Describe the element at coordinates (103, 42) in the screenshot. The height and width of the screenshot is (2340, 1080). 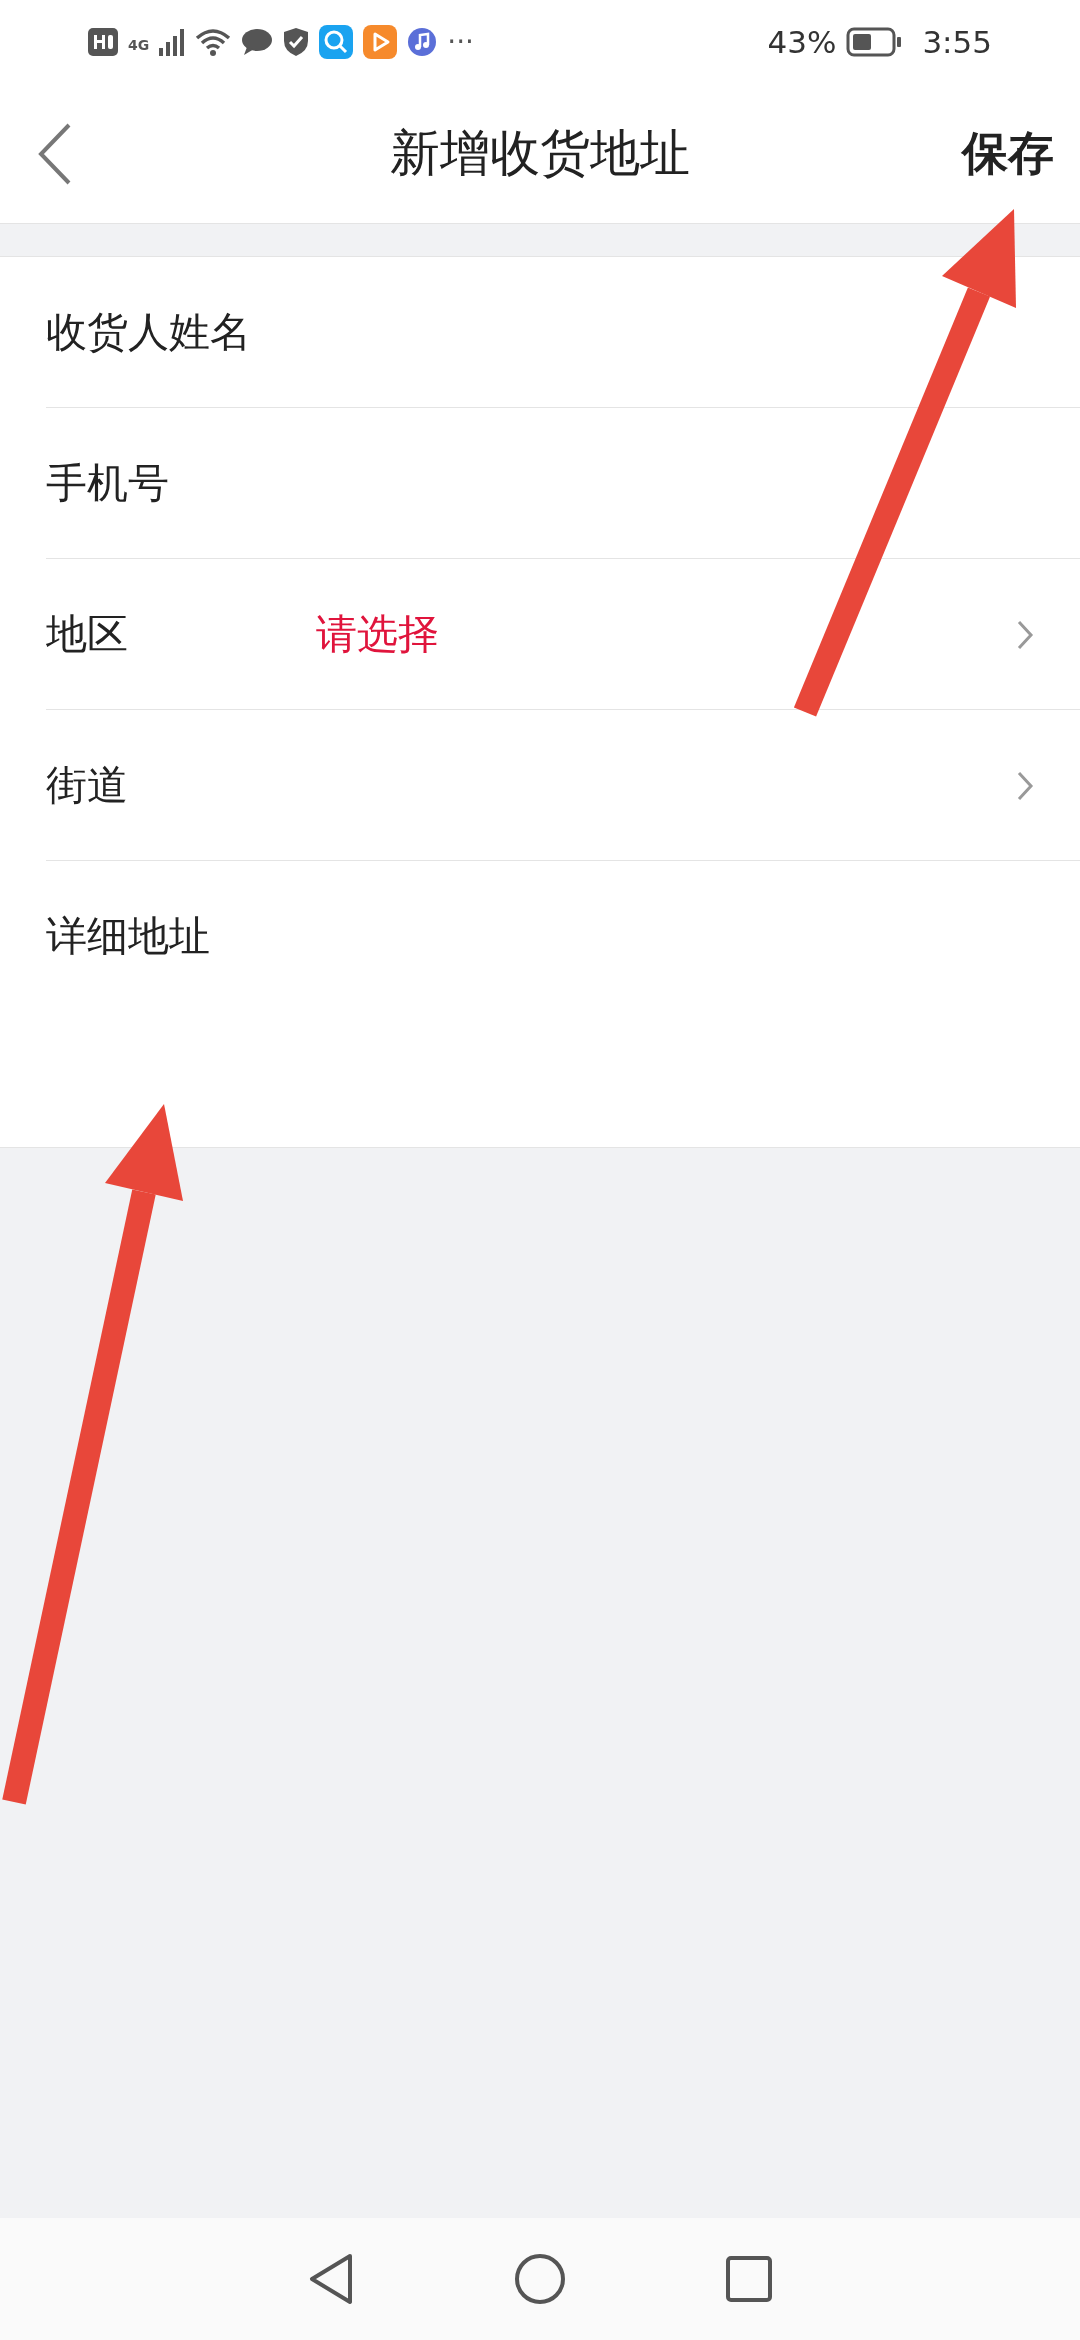
I see `hd-icon` at that location.